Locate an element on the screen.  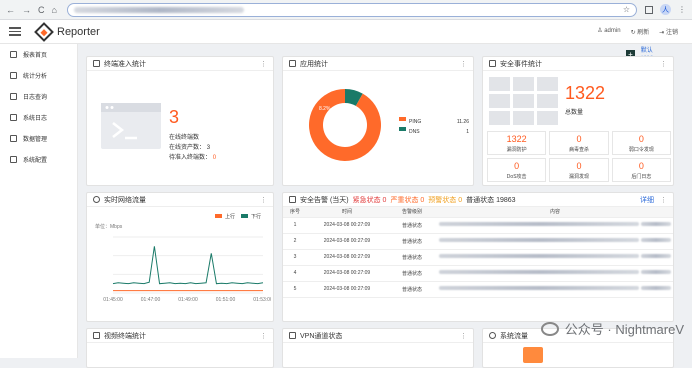
sidebar-item-5: 系统配置 is located at coordinates (38, 159).